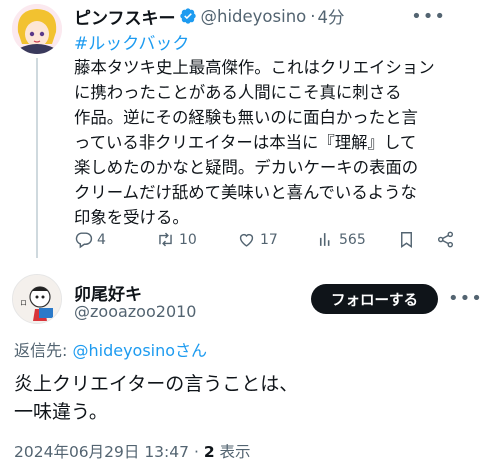 The height and width of the screenshot is (466, 480). Describe the element at coordinates (37, 158) in the screenshot. I see `thread-connector-line` at that location.